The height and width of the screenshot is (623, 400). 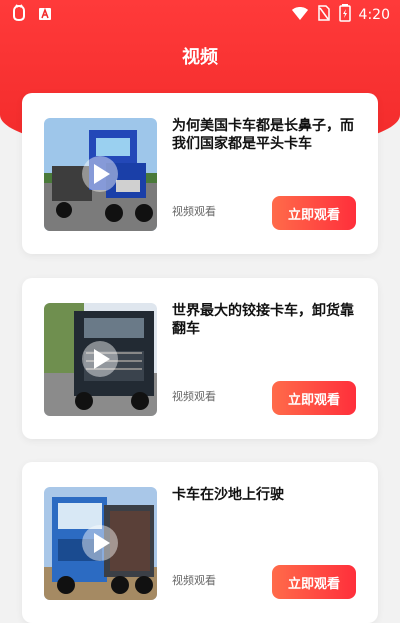 What do you see at coordinates (263, 135) in the screenshot?
I see `video-title: 为何美国卡车都是长鼻子，而我们国家都是平头卡车` at bounding box center [263, 135].